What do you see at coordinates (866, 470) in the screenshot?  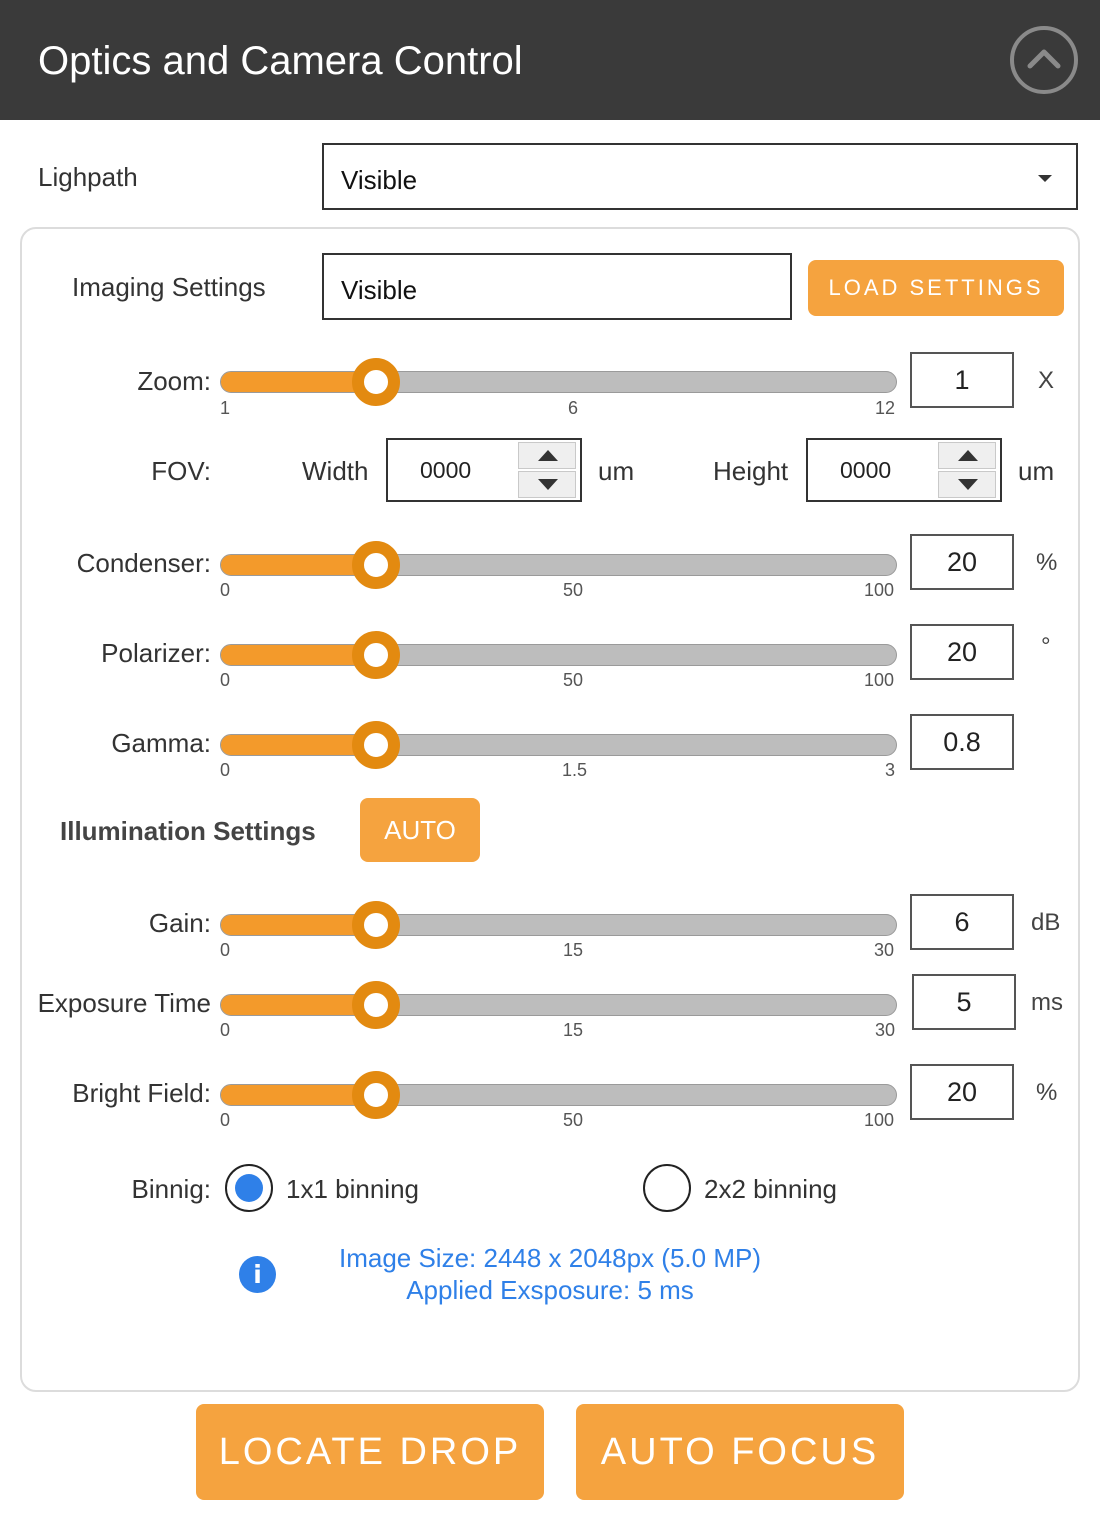 I see `fov-height-value: 0000` at bounding box center [866, 470].